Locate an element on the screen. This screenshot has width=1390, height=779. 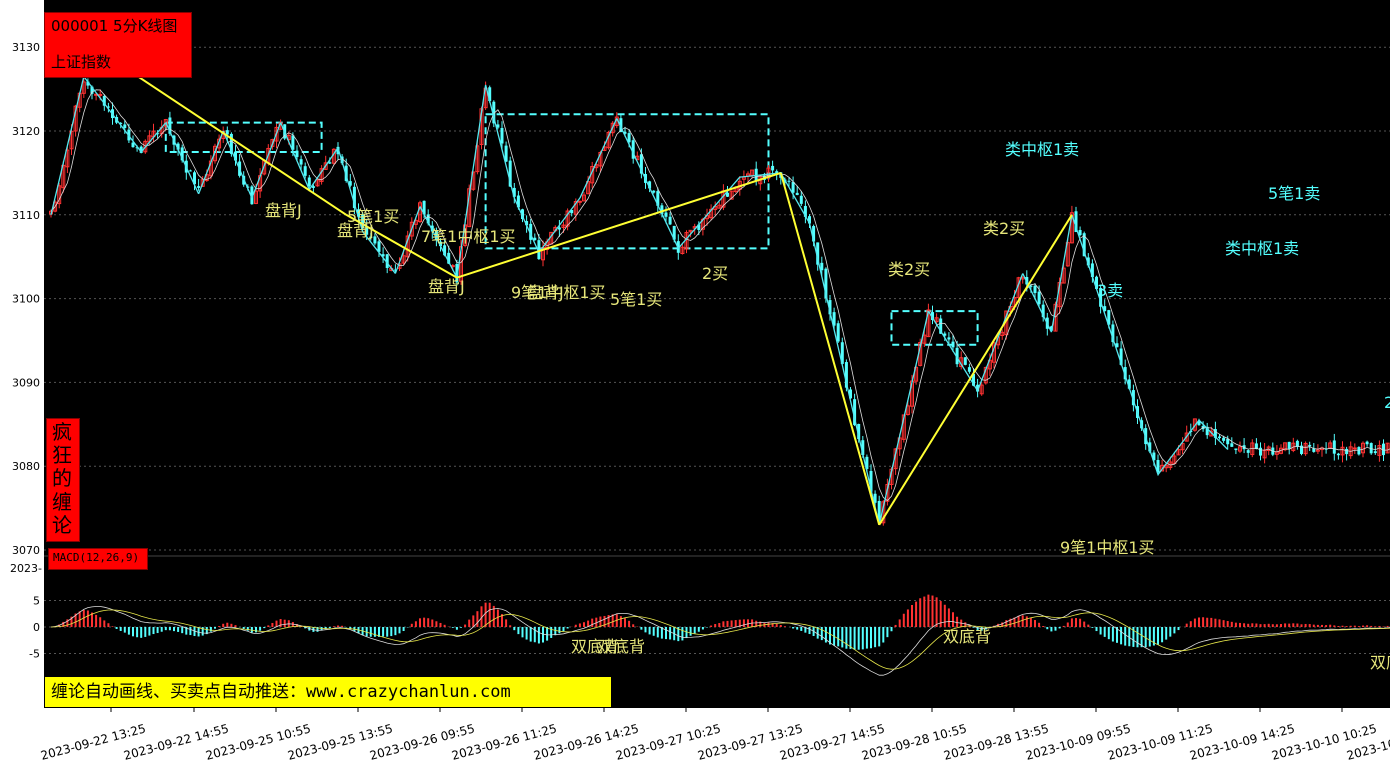
price-tick-label: 3110 is located at coordinates (26, 215).